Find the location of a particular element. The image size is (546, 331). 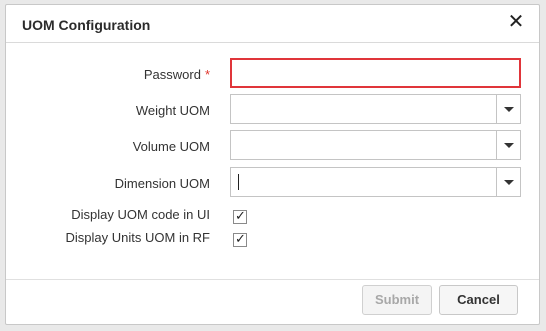

text-cursor is located at coordinates (238, 182).